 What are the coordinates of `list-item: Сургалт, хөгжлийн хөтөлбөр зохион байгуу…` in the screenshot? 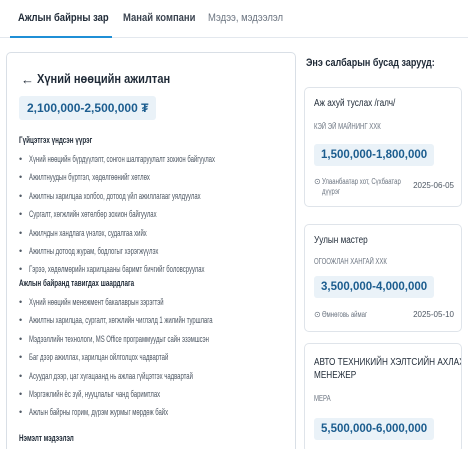 It's located at (157, 214).